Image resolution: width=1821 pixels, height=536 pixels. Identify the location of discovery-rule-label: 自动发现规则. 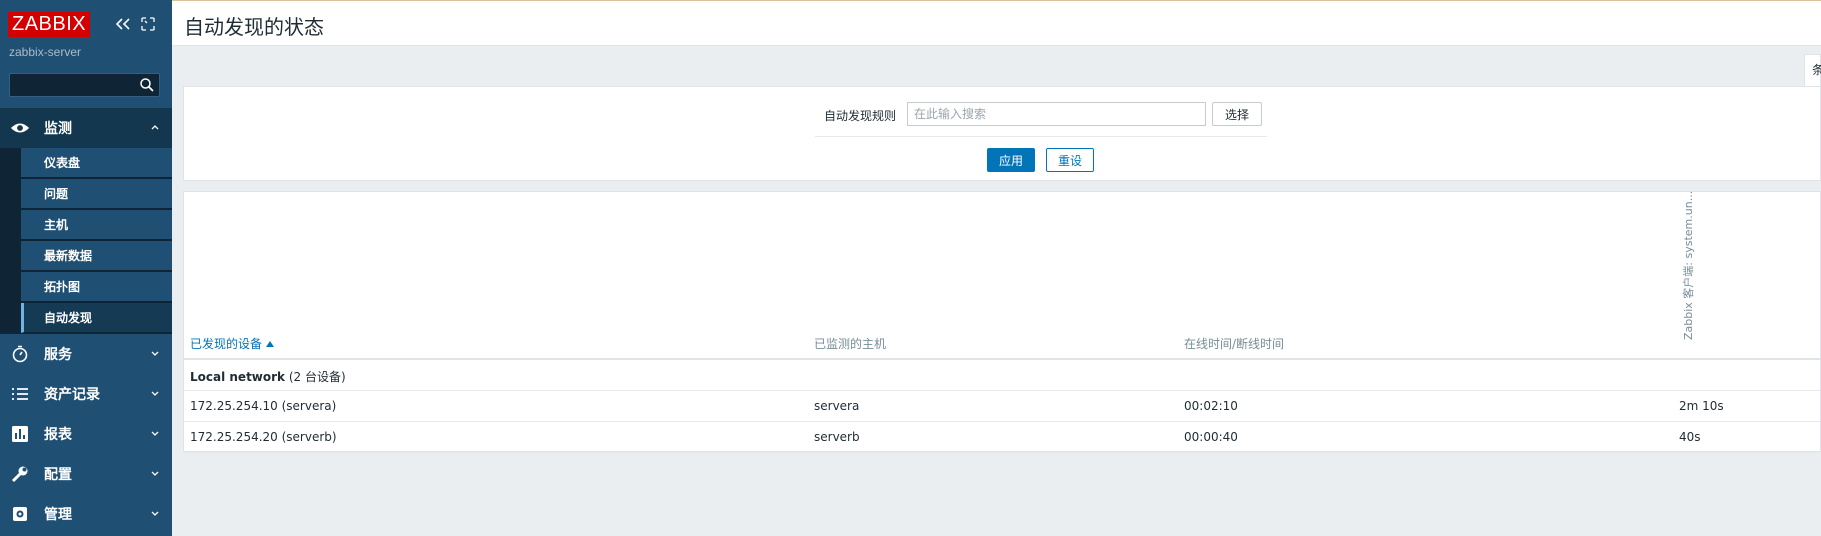
(860, 116).